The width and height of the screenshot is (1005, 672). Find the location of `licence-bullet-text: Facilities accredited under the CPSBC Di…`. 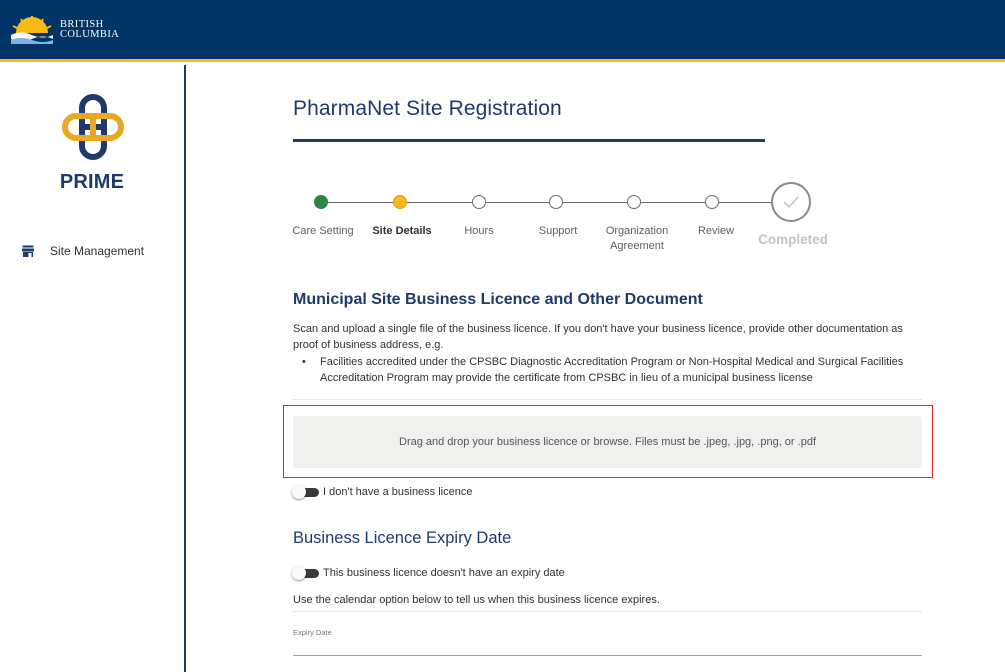

licence-bullet-text: Facilities accredited under the CPSBC Di… is located at coordinates (612, 370).